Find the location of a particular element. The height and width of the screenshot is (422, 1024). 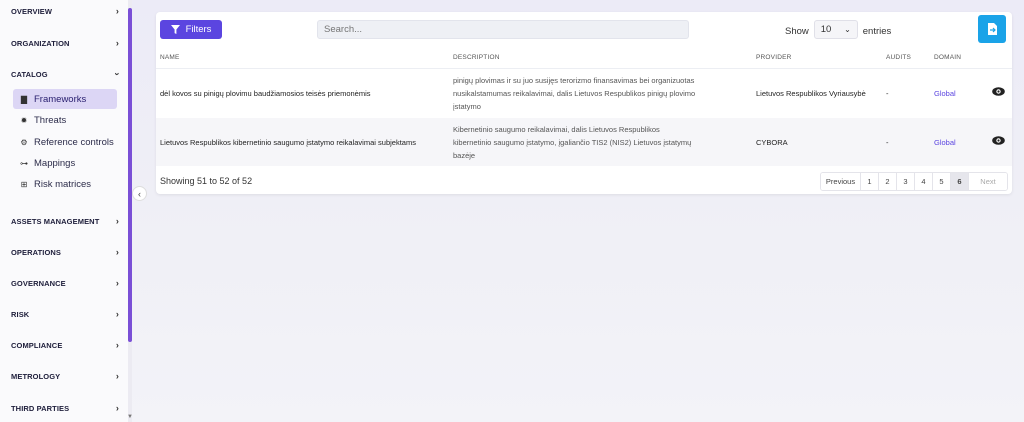

sidebar-section-governance: GOVERNANCE › is located at coordinates (65, 283).